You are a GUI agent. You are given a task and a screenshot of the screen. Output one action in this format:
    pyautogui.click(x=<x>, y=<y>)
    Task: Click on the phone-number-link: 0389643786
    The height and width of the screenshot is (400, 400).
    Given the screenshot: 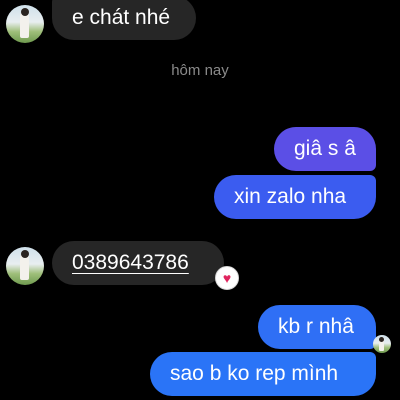 What is the action you would take?
    pyautogui.click(x=130, y=262)
    